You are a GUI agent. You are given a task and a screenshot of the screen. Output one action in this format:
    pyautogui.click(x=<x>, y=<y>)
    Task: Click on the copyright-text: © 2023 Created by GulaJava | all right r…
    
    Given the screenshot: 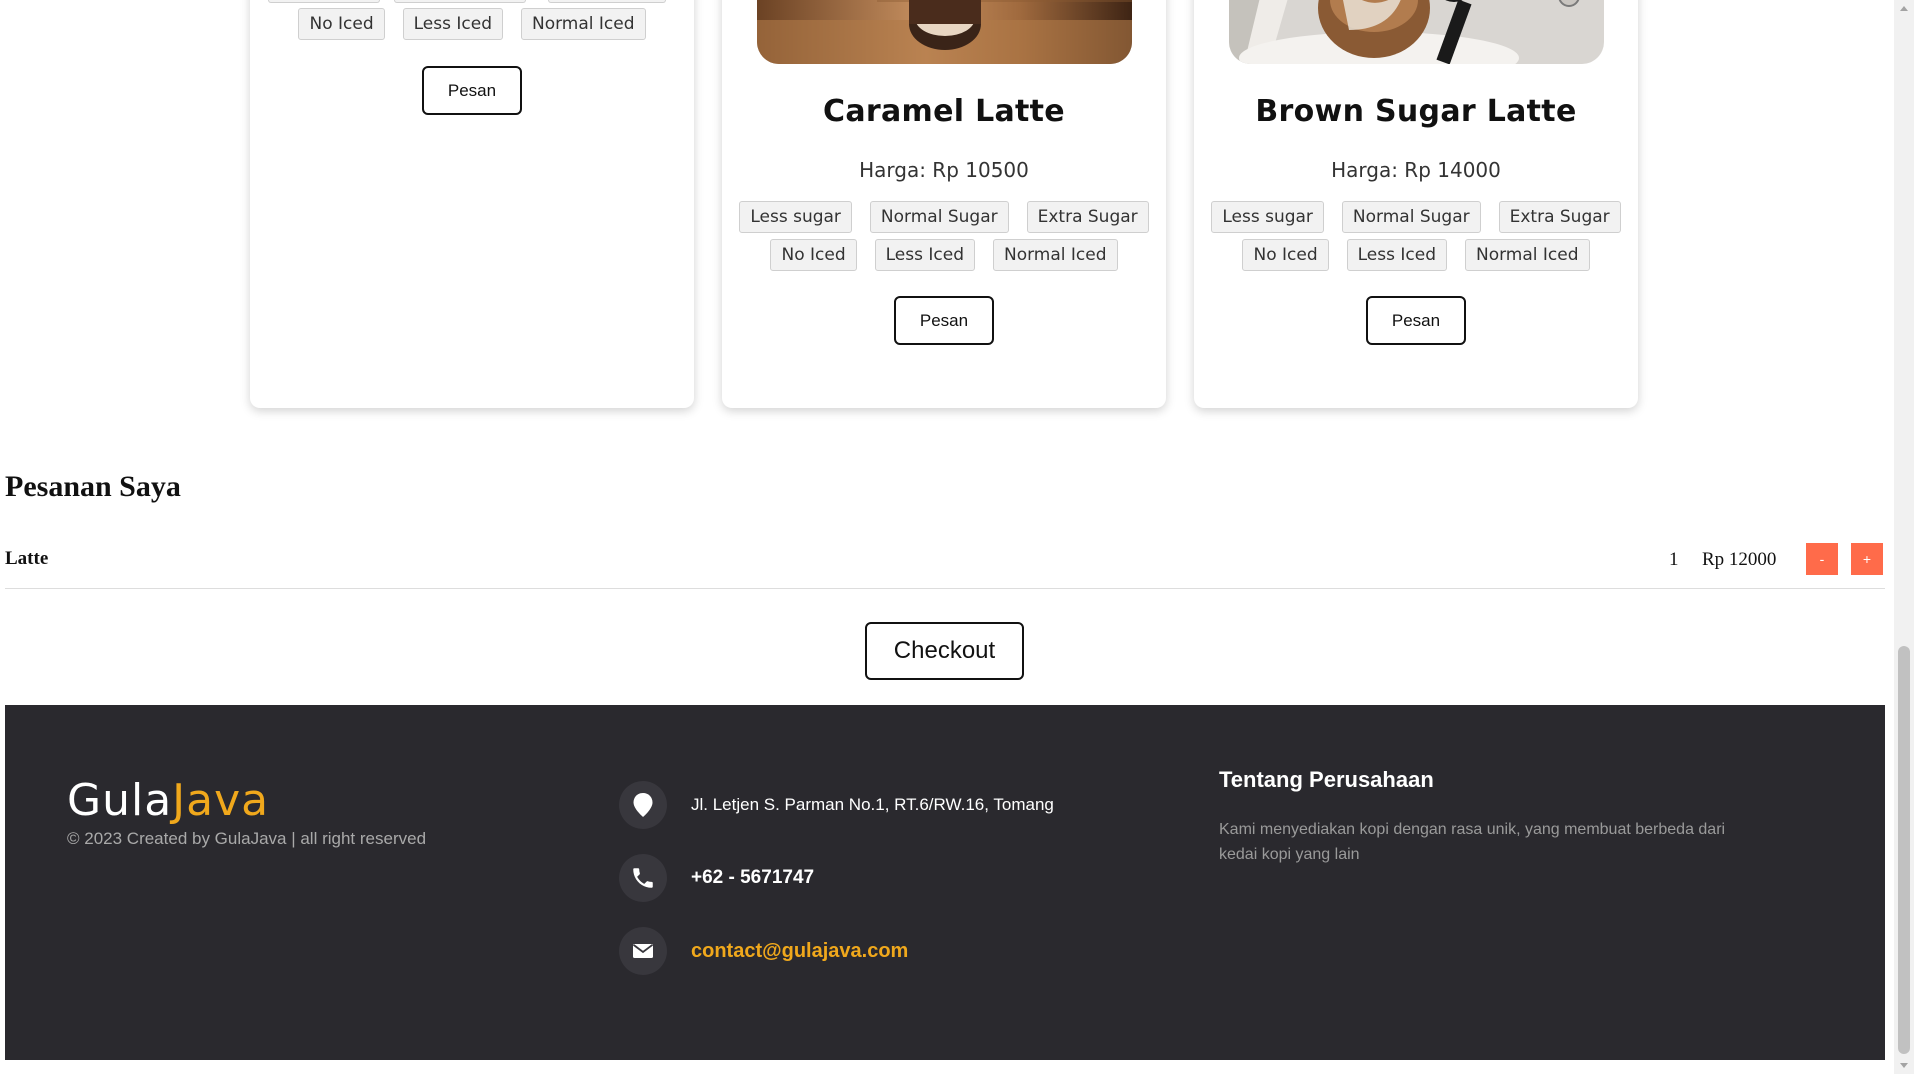 What is the action you would take?
    pyautogui.click(x=247, y=838)
    